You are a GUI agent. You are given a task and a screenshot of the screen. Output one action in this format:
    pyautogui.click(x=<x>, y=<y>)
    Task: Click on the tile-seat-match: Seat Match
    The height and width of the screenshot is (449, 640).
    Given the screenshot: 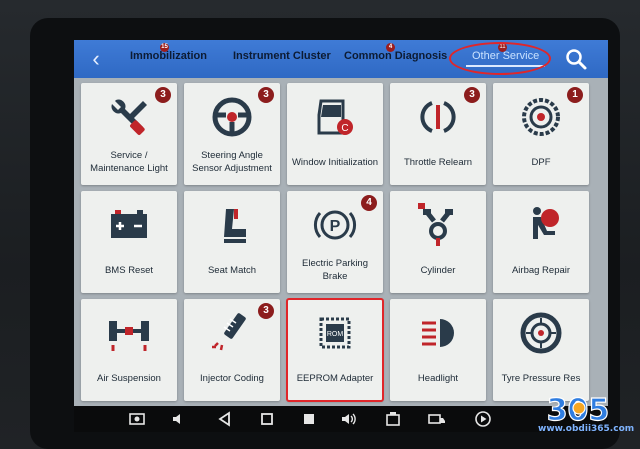 What is the action you would take?
    pyautogui.click(x=232, y=242)
    